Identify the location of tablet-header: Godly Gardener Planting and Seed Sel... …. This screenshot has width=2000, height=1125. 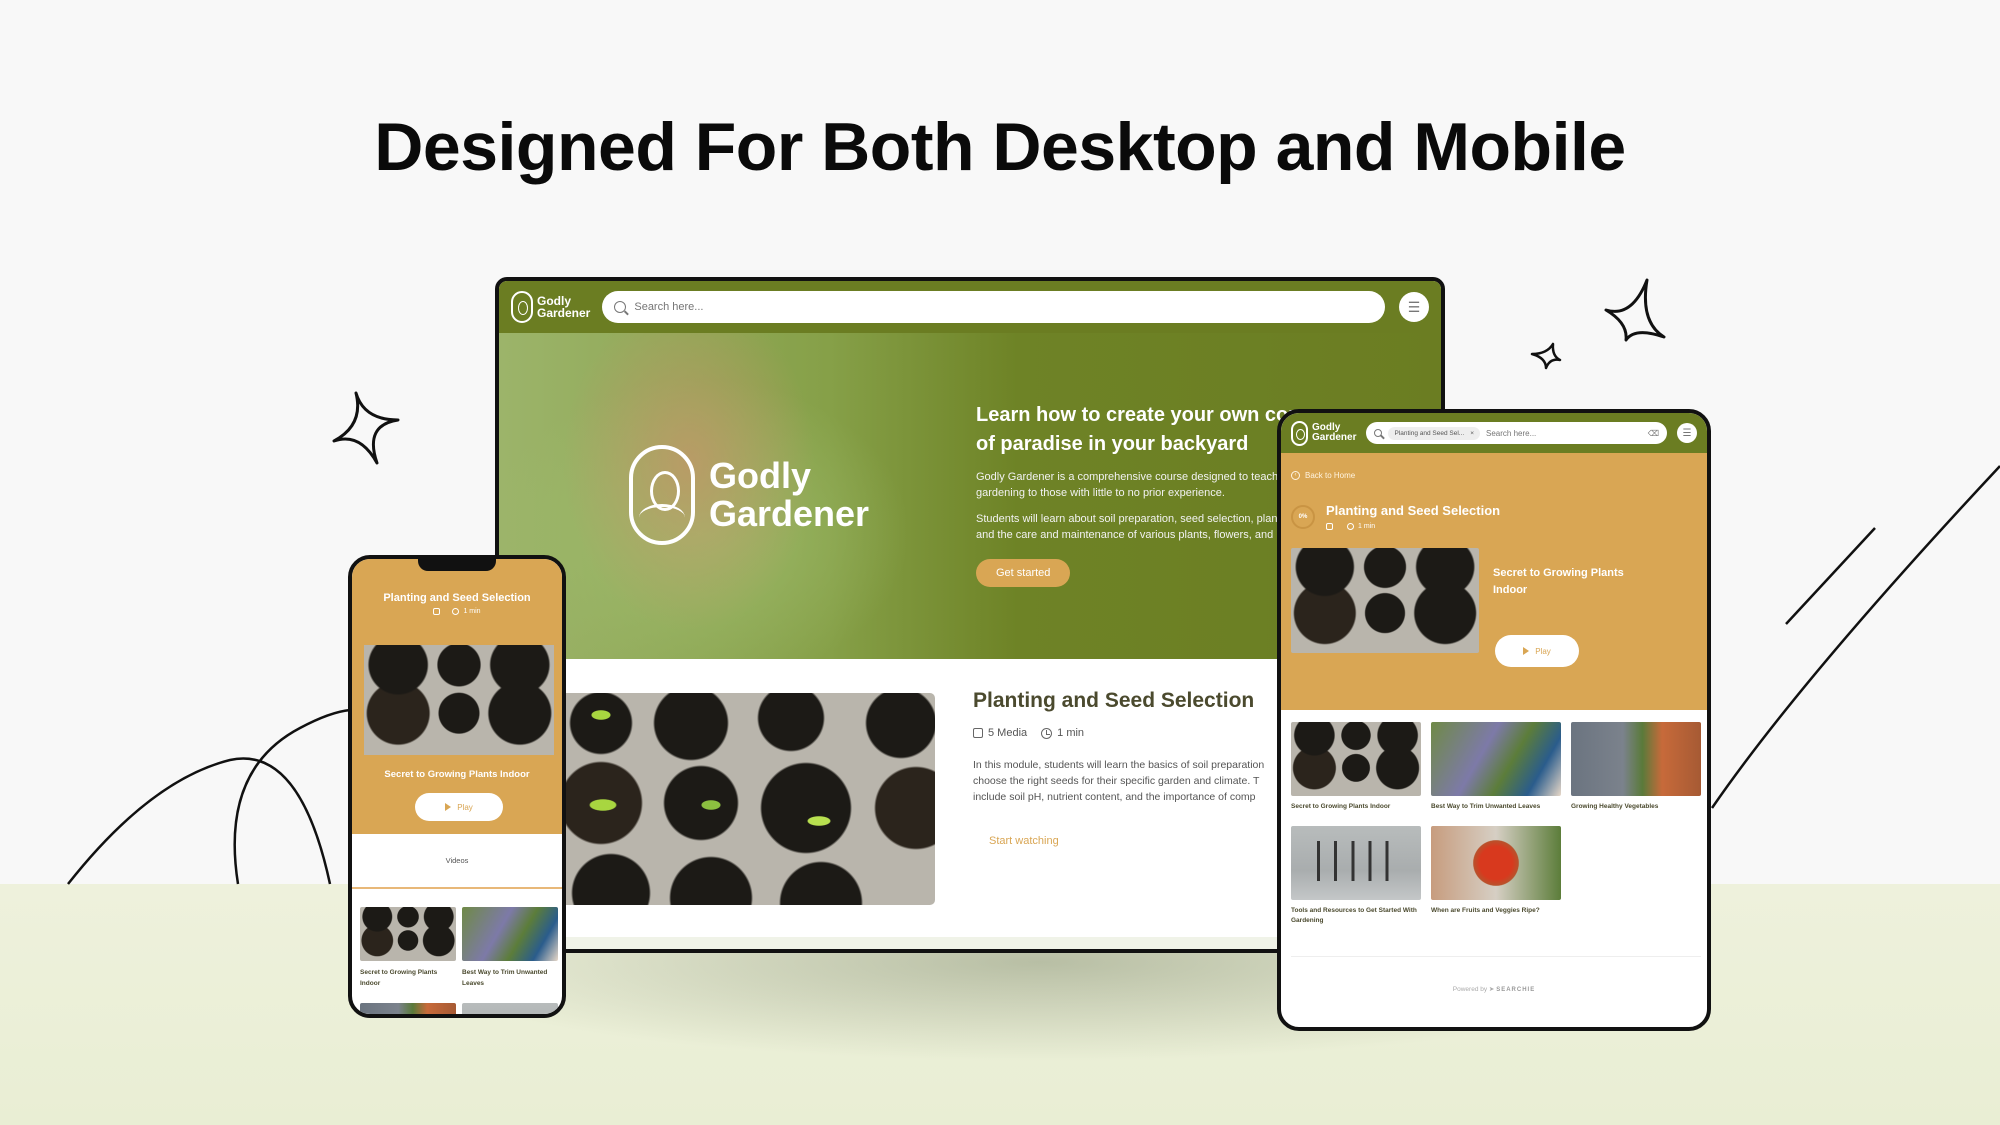
(1494, 433).